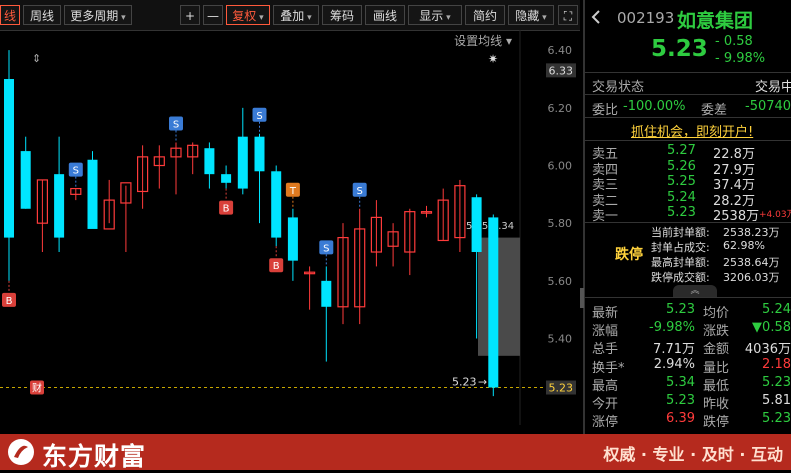 The width and height of the screenshot is (791, 473). What do you see at coordinates (605, 386) in the screenshot?
I see `stat-label: 最高` at bounding box center [605, 386].